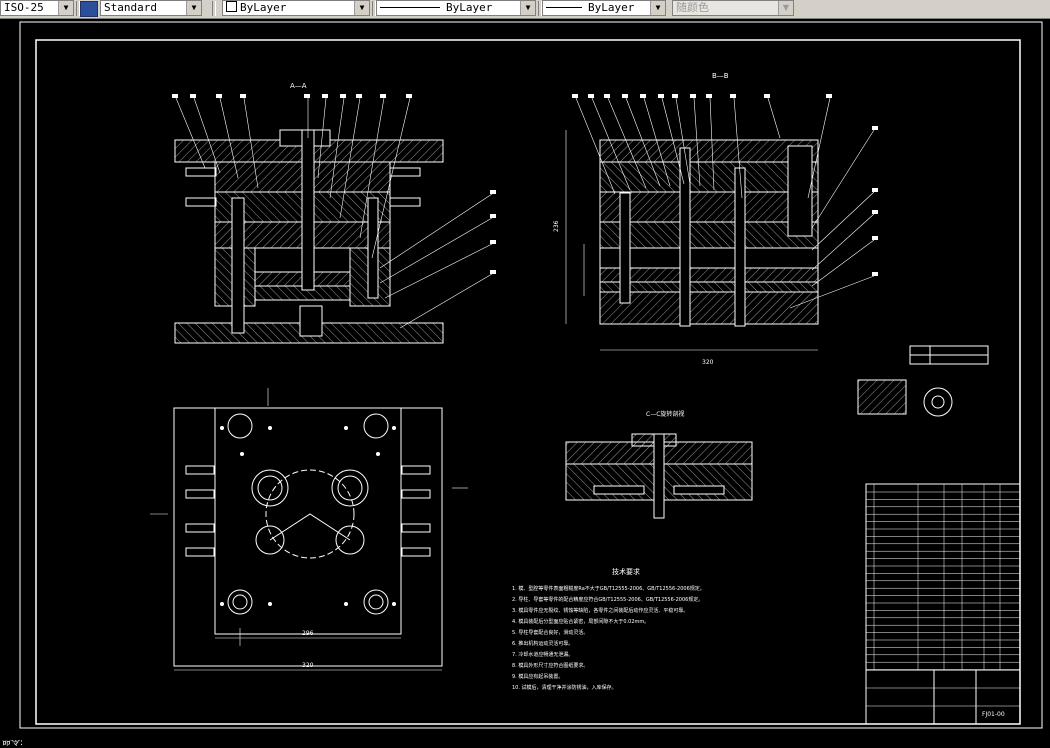  Describe the element at coordinates (542, 654) in the screenshot. I see `tech-req-line: 7. 冷却水道应畅通无泄漏。` at that location.